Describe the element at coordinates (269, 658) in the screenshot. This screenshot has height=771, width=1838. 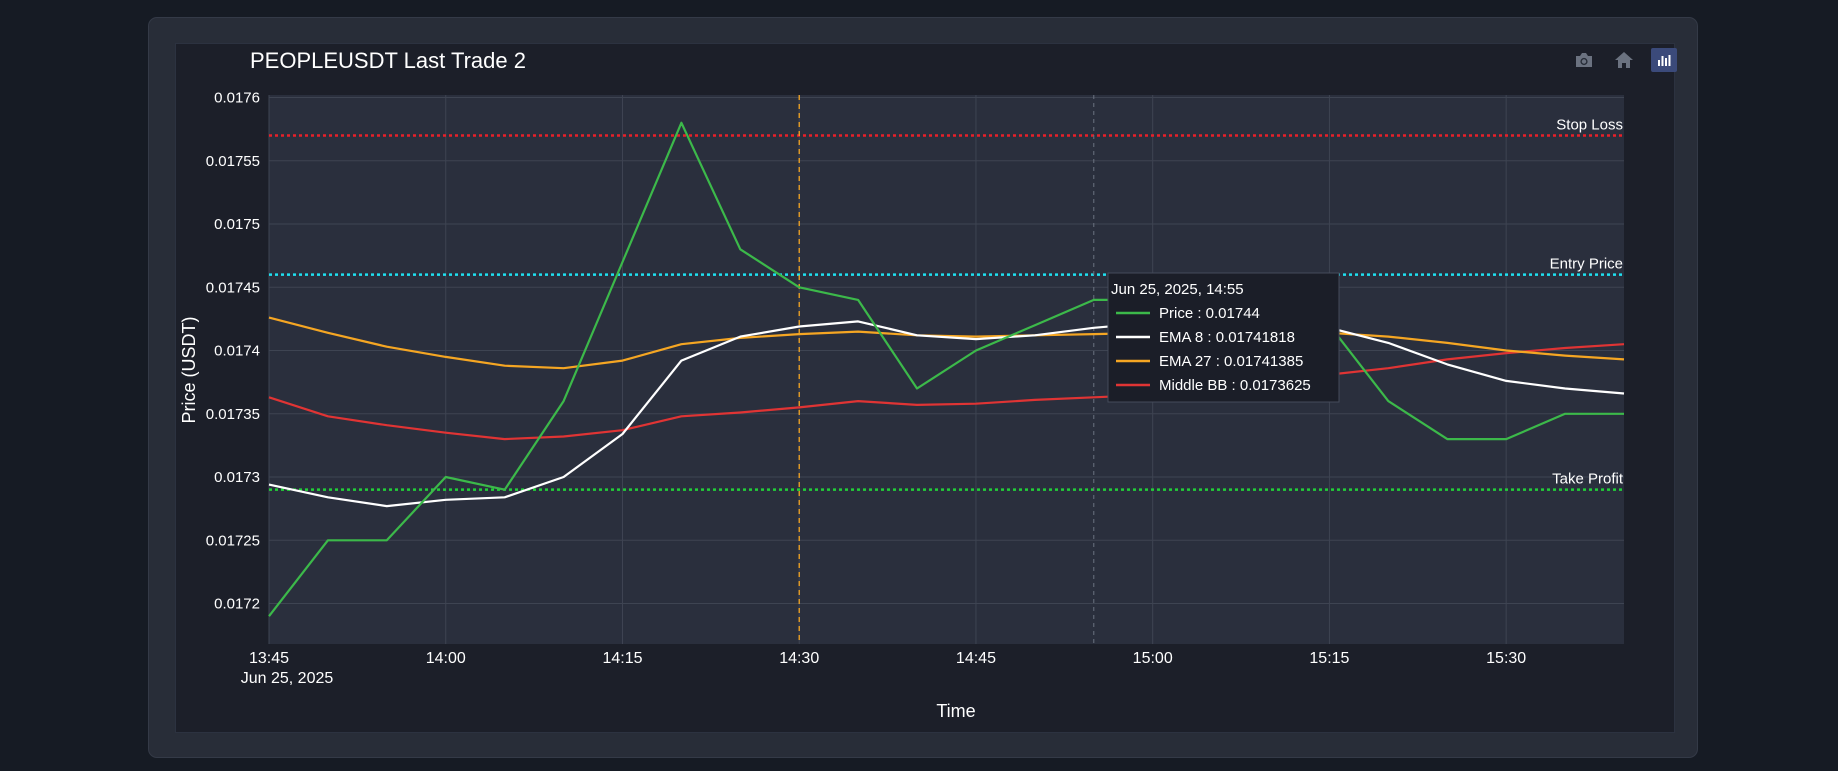
I see `x-tick-label: 13:45` at that location.